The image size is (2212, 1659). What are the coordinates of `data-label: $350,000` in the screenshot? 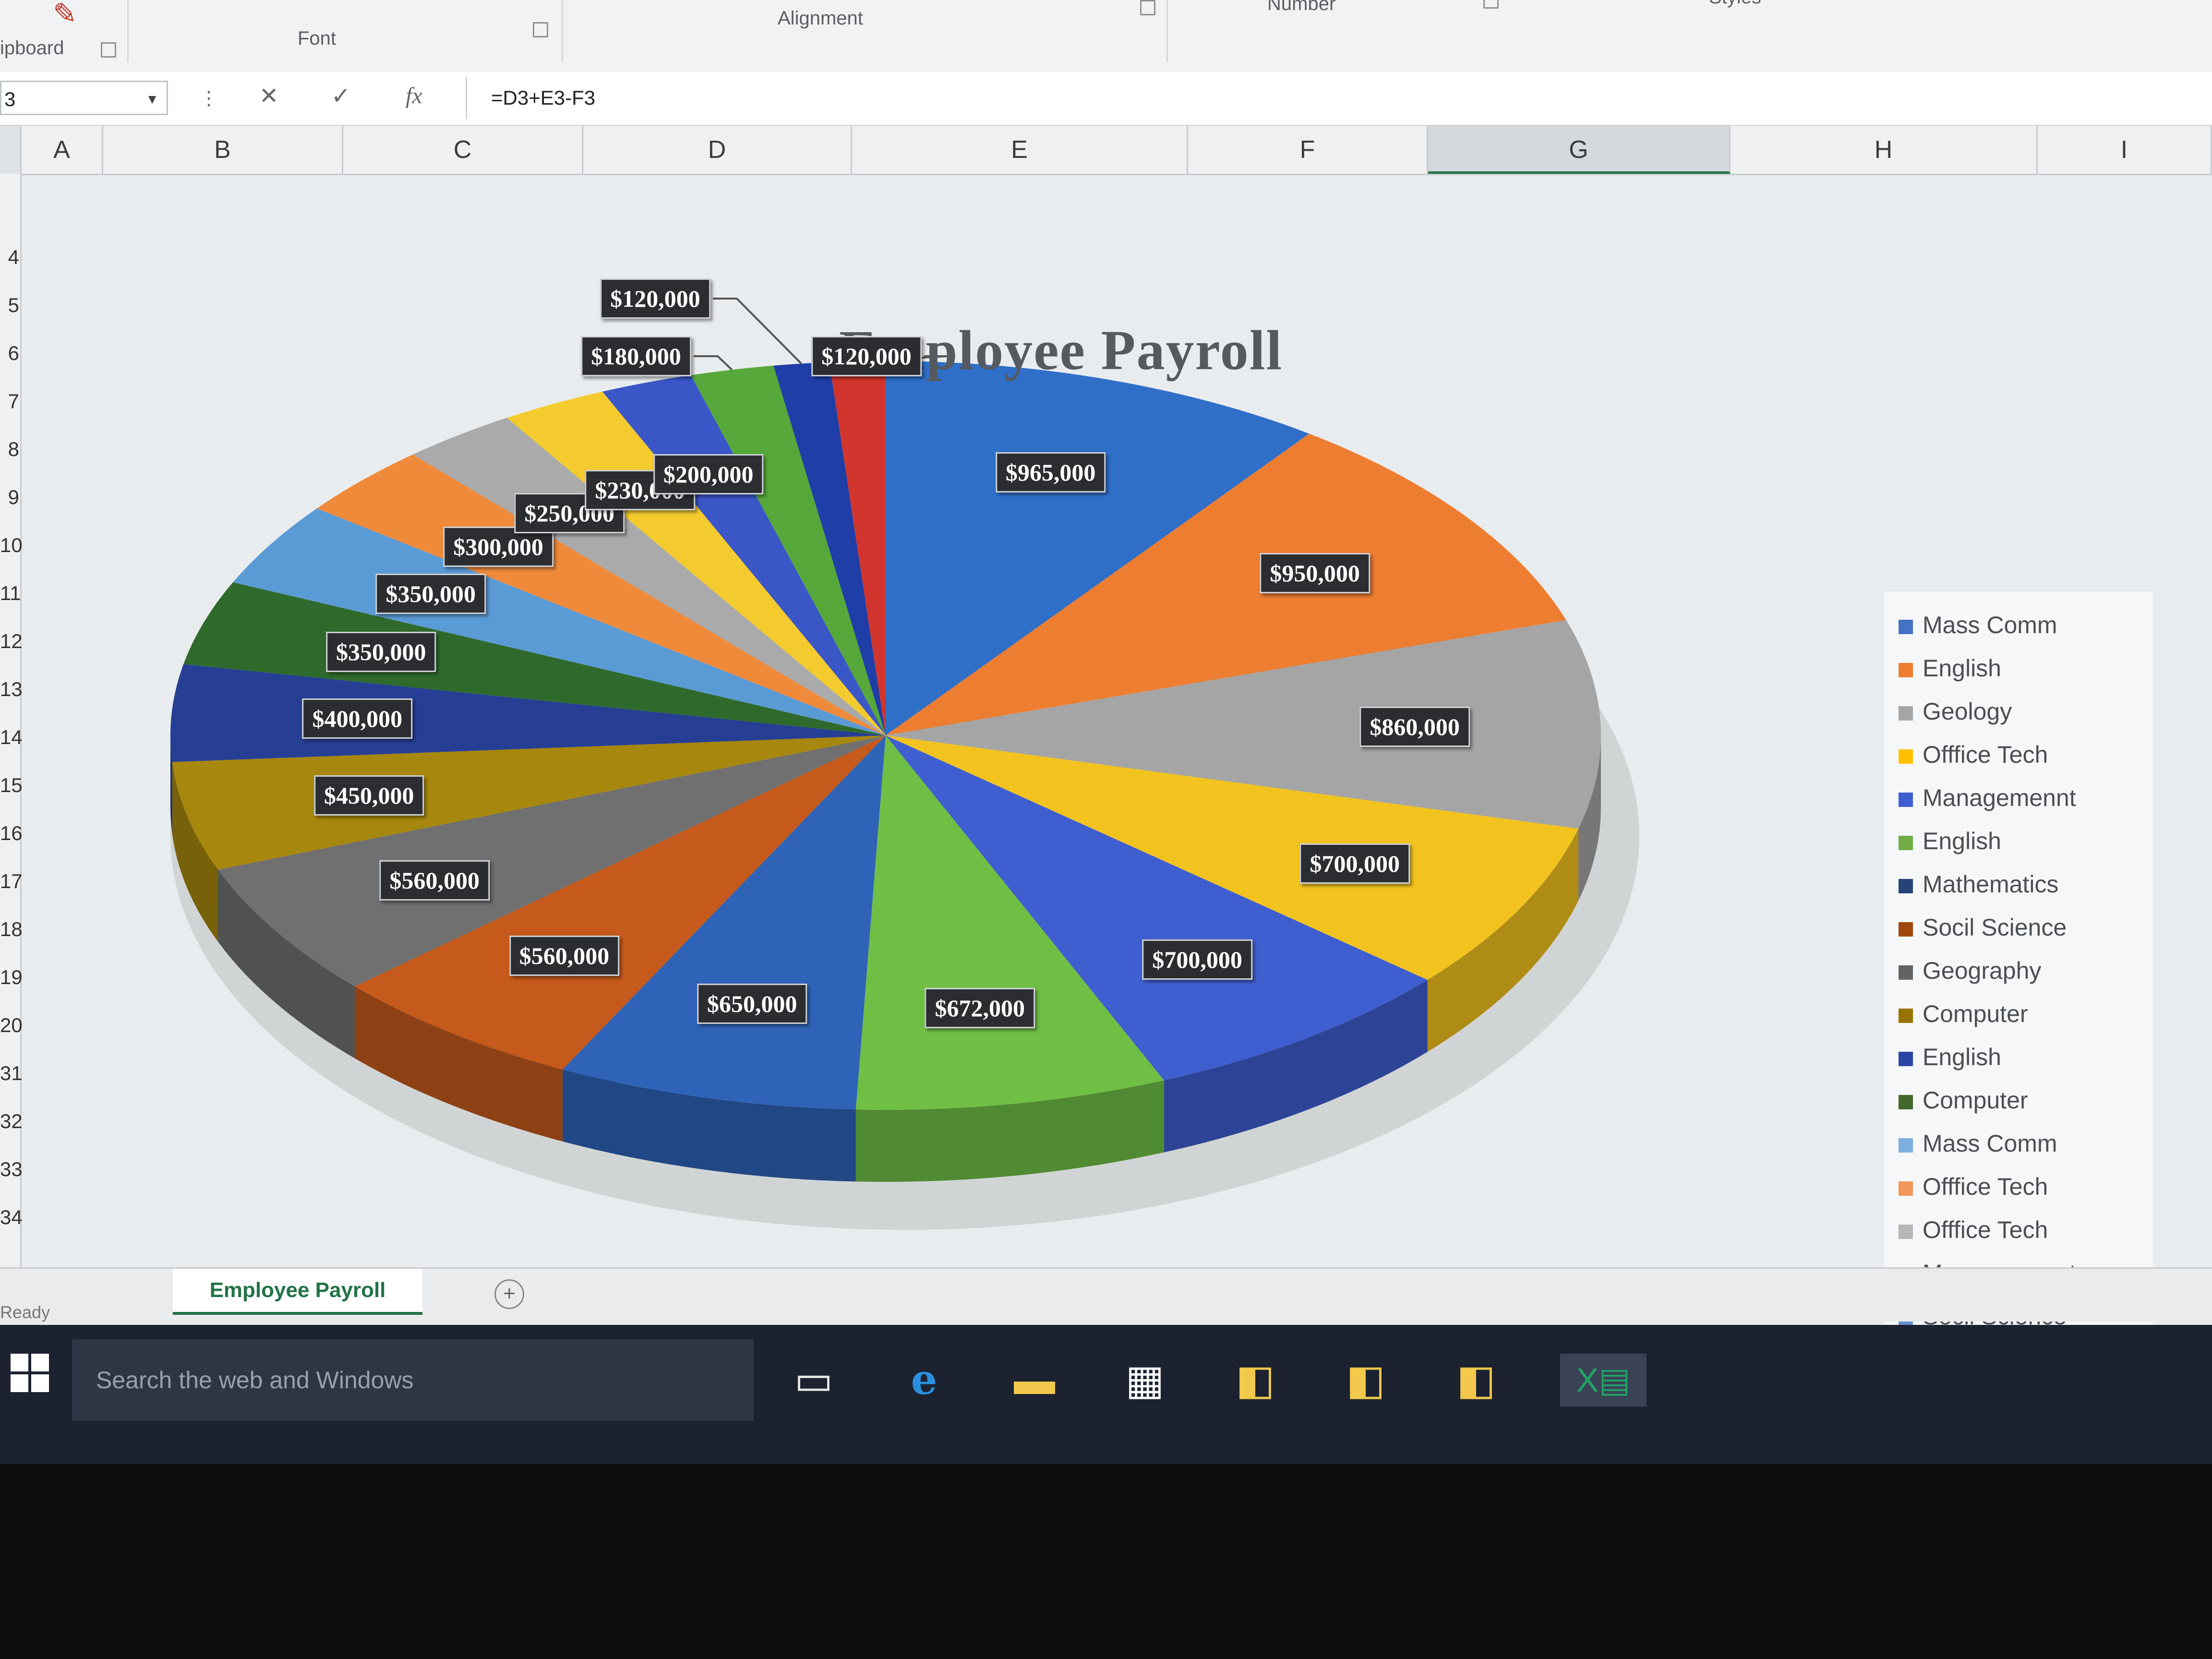 It's located at (381, 651).